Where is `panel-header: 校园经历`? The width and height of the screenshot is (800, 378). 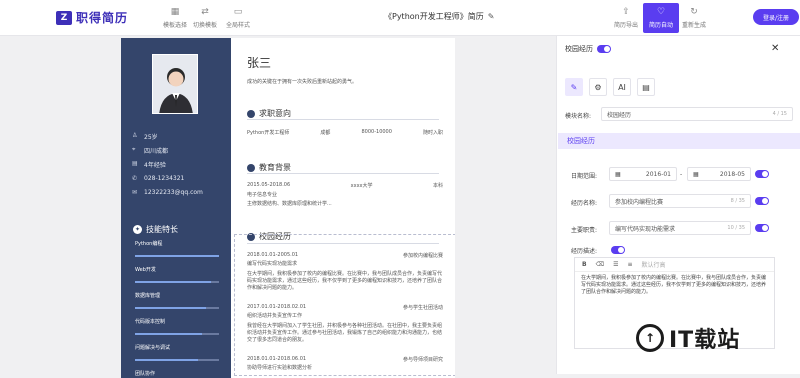
panel-header: 校园经历 is located at coordinates (588, 49).